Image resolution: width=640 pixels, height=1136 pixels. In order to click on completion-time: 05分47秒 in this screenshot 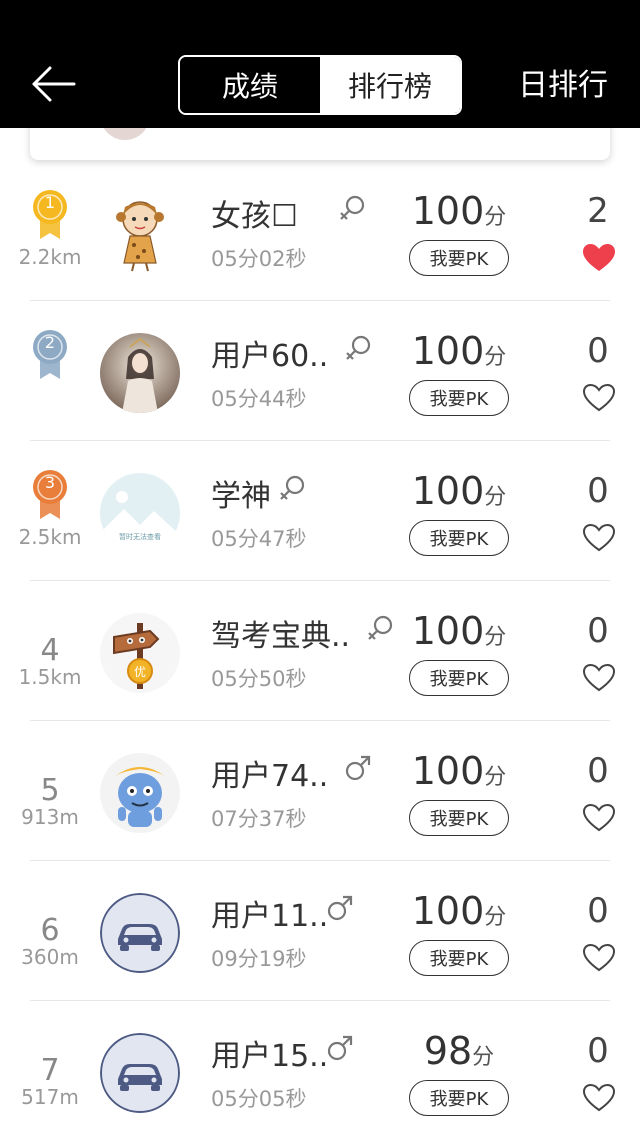, I will do `click(259, 539)`.